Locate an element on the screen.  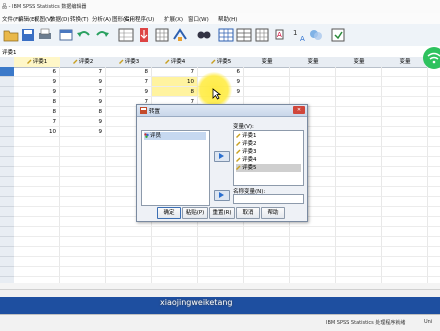
cancel-button: 取消 is located at coordinates (248, 213).